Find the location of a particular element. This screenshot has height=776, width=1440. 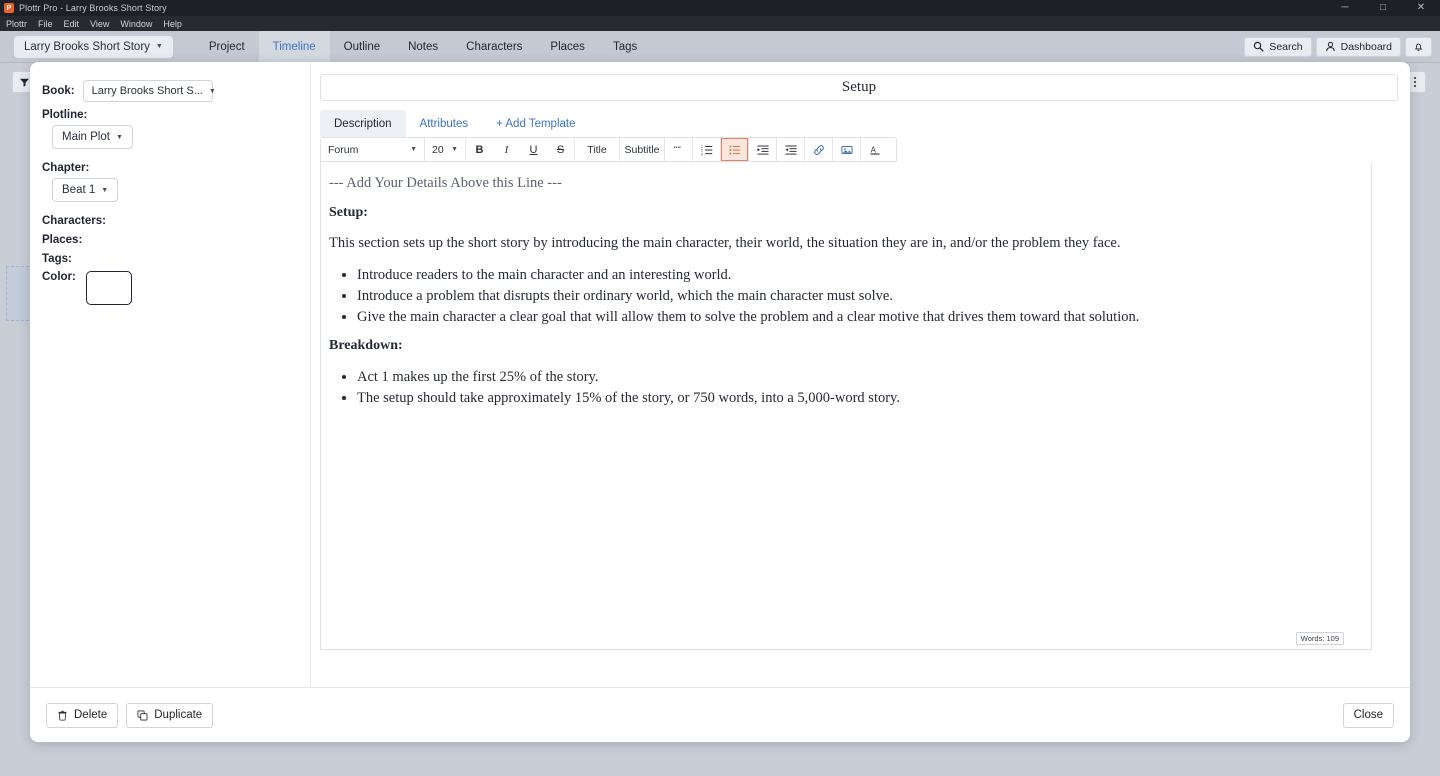

menu-item-plottr: Plottr is located at coordinates (16, 24).